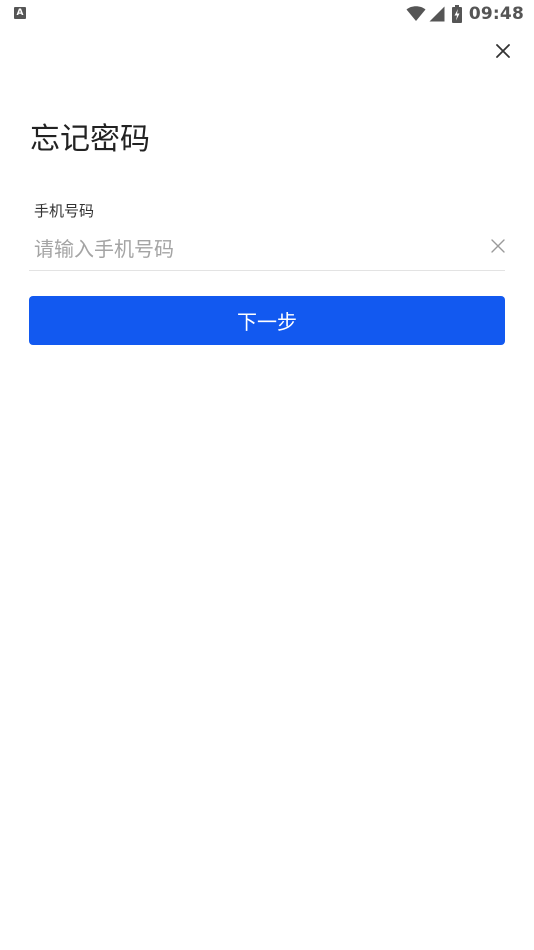  I want to click on clear-icon, so click(498, 246).